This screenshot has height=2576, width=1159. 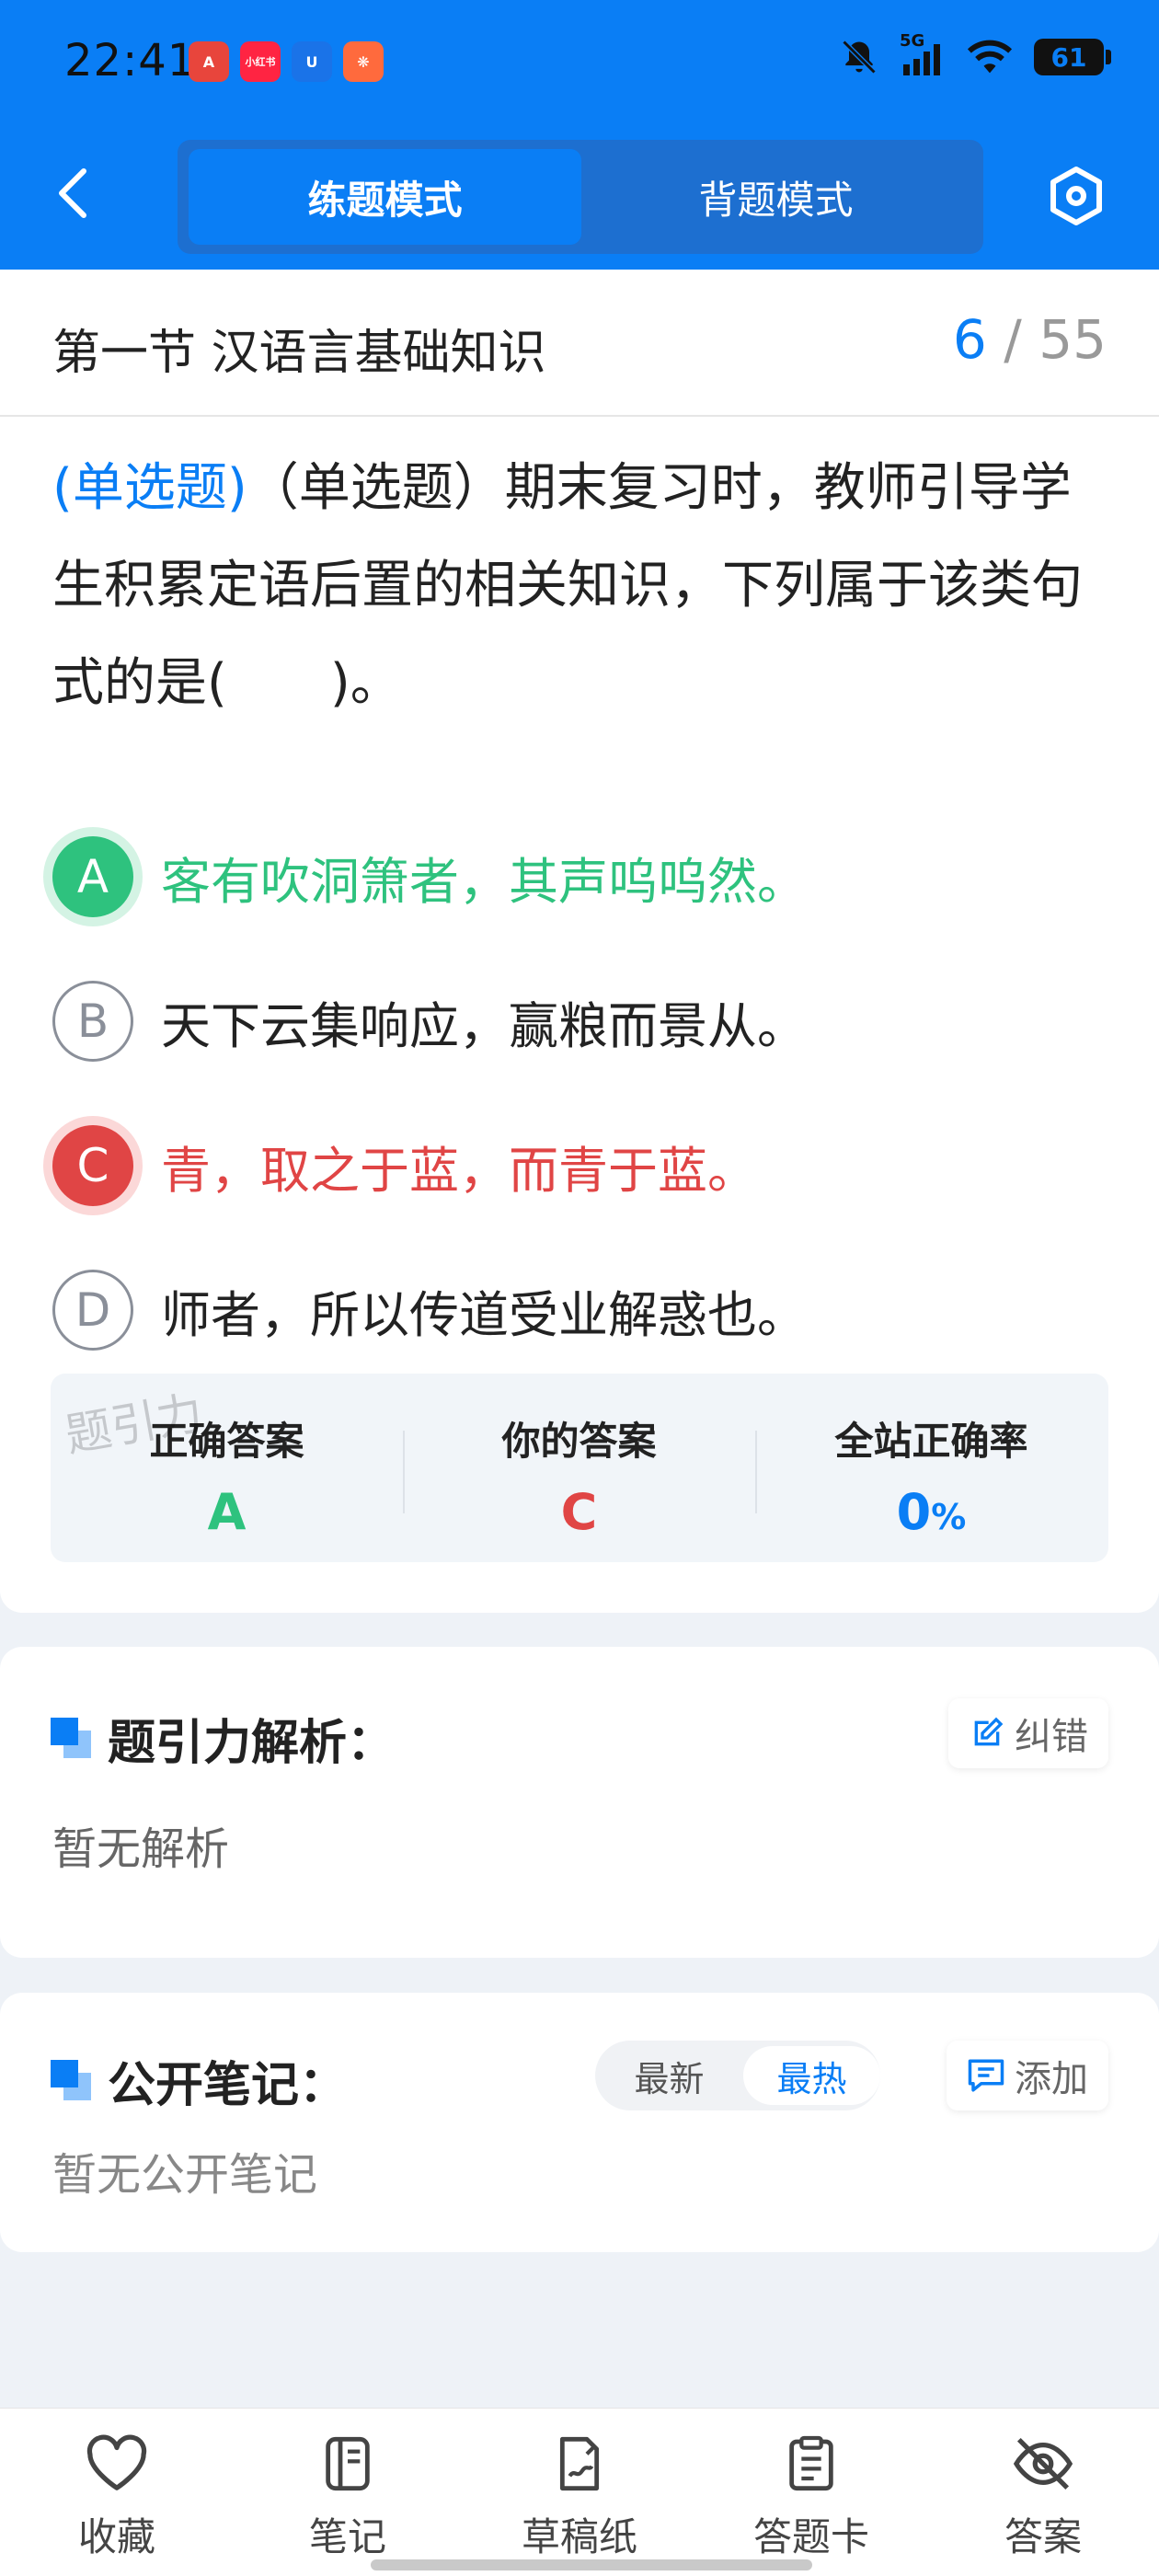 What do you see at coordinates (1076, 196) in the screenshot?
I see `settings-hexagon-icon` at bounding box center [1076, 196].